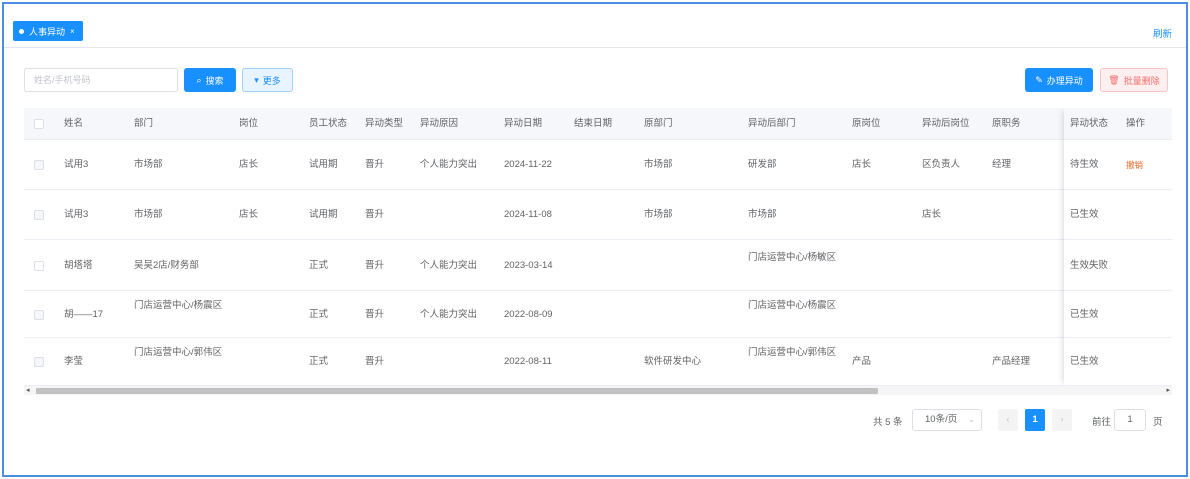 The width and height of the screenshot is (1190, 479). Describe the element at coordinates (1035, 420) in the screenshot. I see `page-number-current: 1` at that location.